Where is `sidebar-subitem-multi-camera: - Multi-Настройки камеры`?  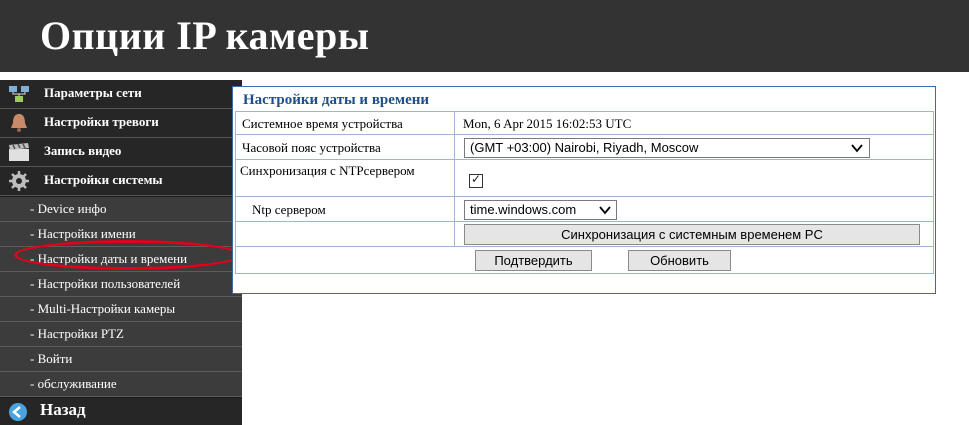 sidebar-subitem-multi-camera: - Multi-Настройки камеры is located at coordinates (121, 309).